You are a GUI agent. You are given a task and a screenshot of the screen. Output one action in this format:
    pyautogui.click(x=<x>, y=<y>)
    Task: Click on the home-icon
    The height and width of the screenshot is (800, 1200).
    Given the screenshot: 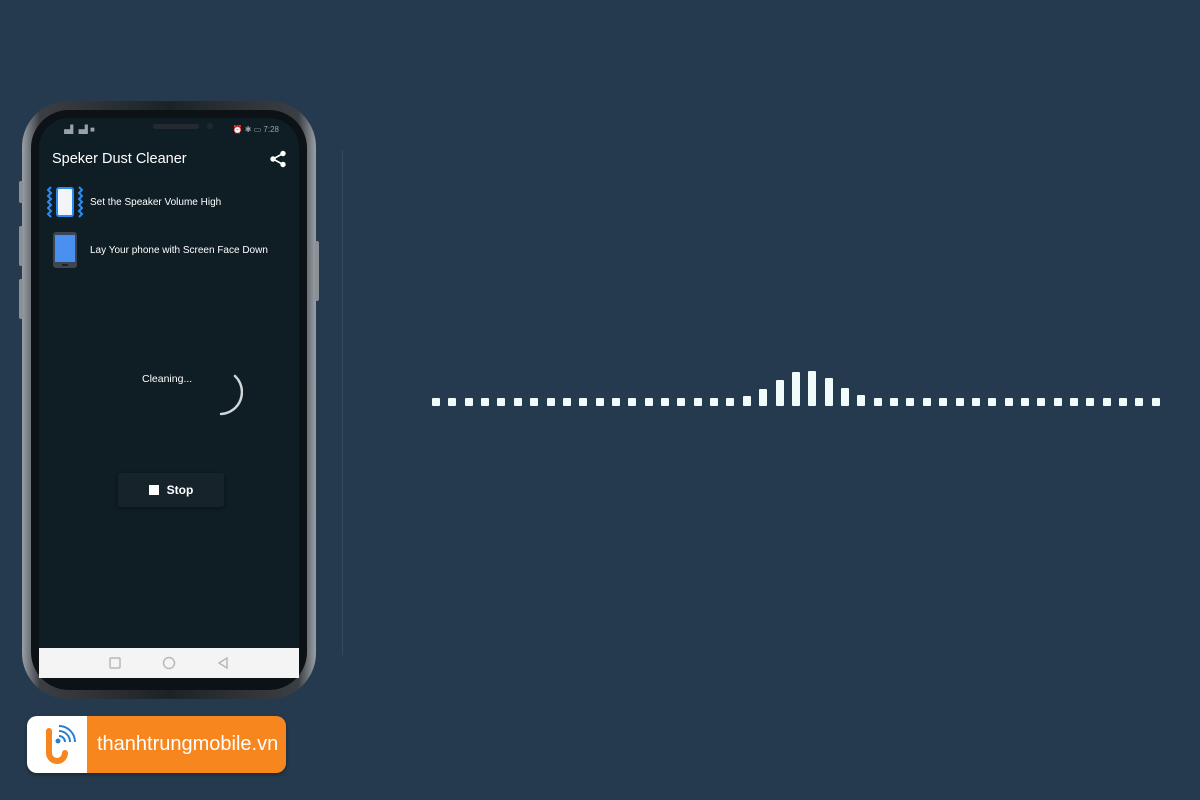 What is the action you would take?
    pyautogui.click(x=169, y=663)
    